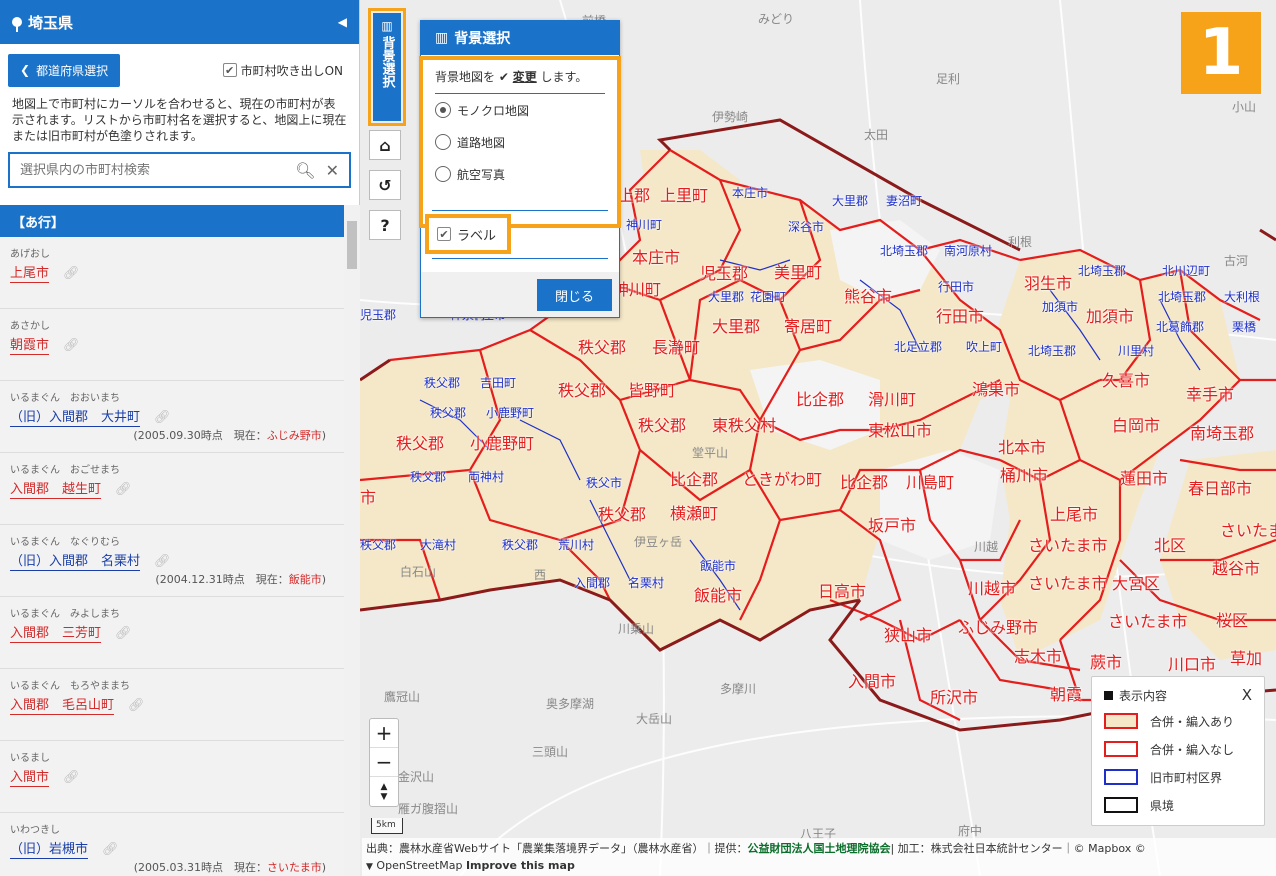 This screenshot has width=1276, height=876. I want to click on item-name: 入間郡 三芳町, so click(56, 634).